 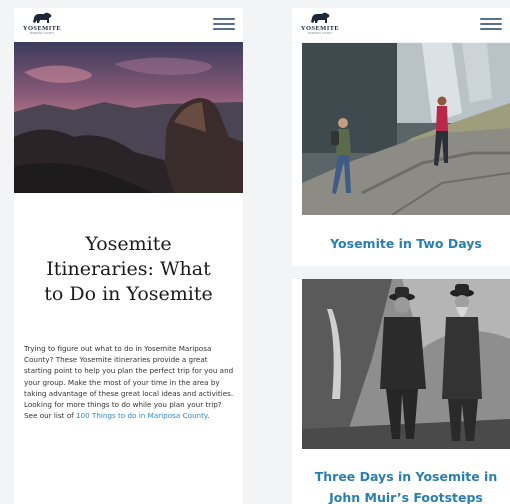 What do you see at coordinates (128, 117) in the screenshot?
I see `half-dome-sunset-image` at bounding box center [128, 117].